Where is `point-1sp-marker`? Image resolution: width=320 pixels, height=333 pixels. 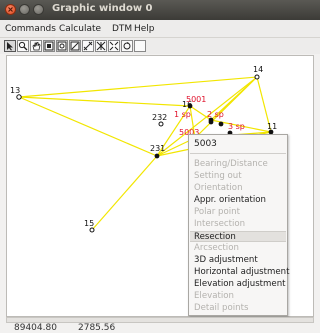 point-1sp-marker is located at coordinates (211, 122).